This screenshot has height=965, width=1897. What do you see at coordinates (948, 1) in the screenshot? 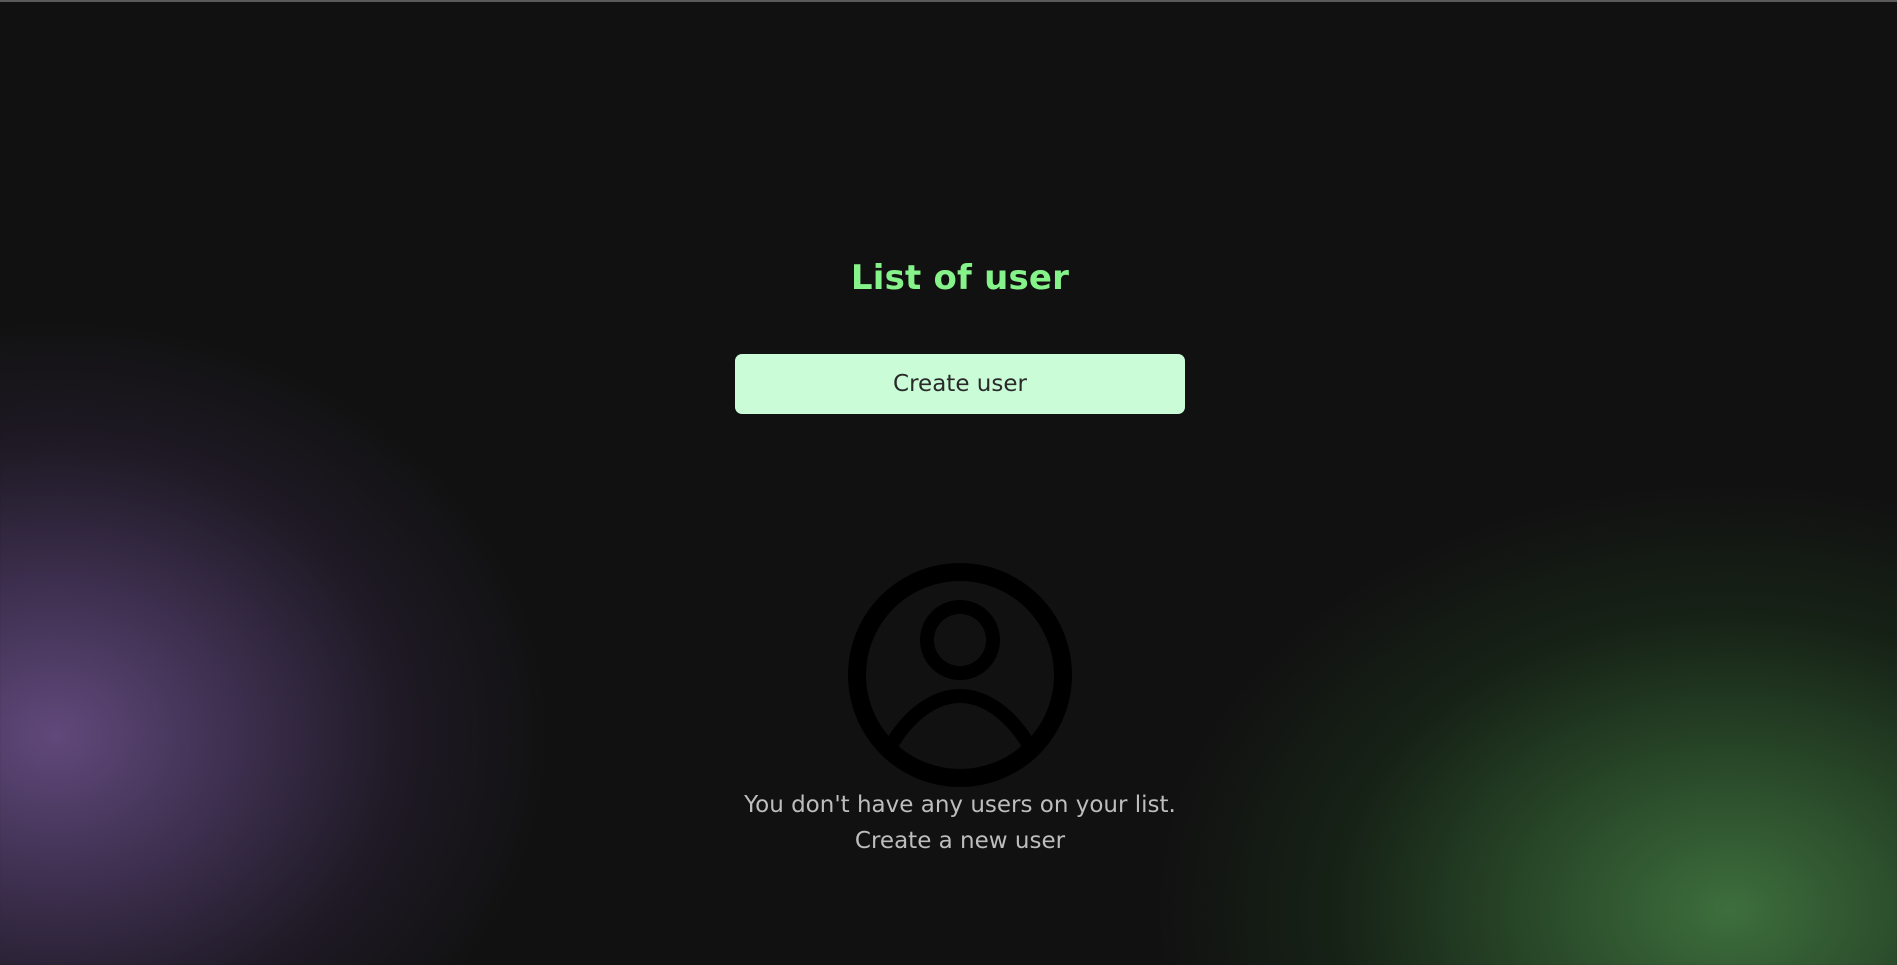
I see `window-top-border` at bounding box center [948, 1].